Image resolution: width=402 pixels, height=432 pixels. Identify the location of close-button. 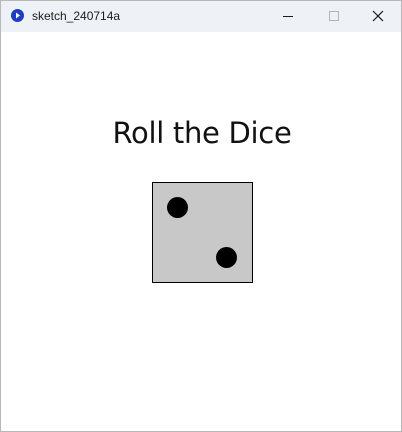
(378, 16).